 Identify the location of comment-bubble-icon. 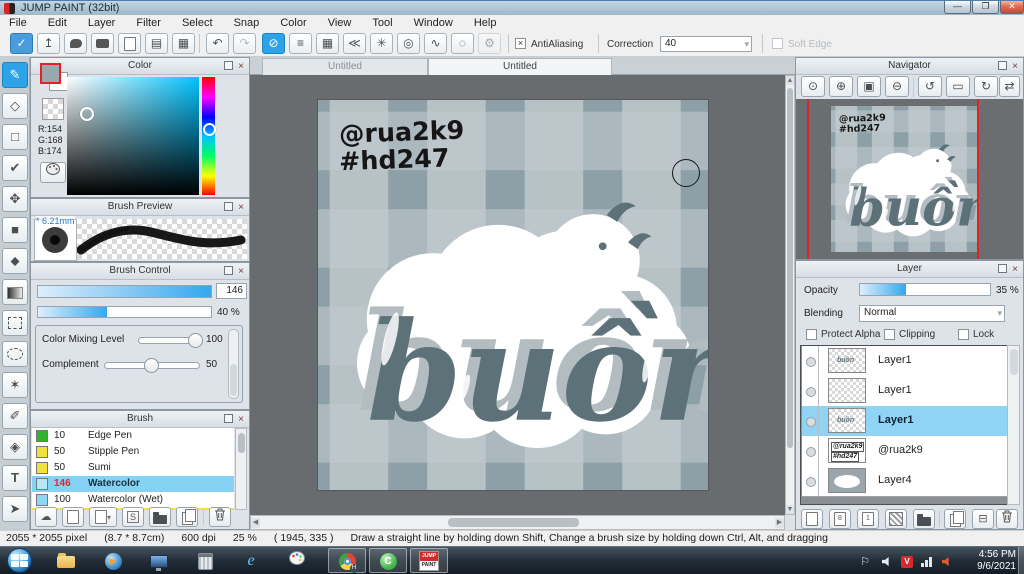
(75, 43).